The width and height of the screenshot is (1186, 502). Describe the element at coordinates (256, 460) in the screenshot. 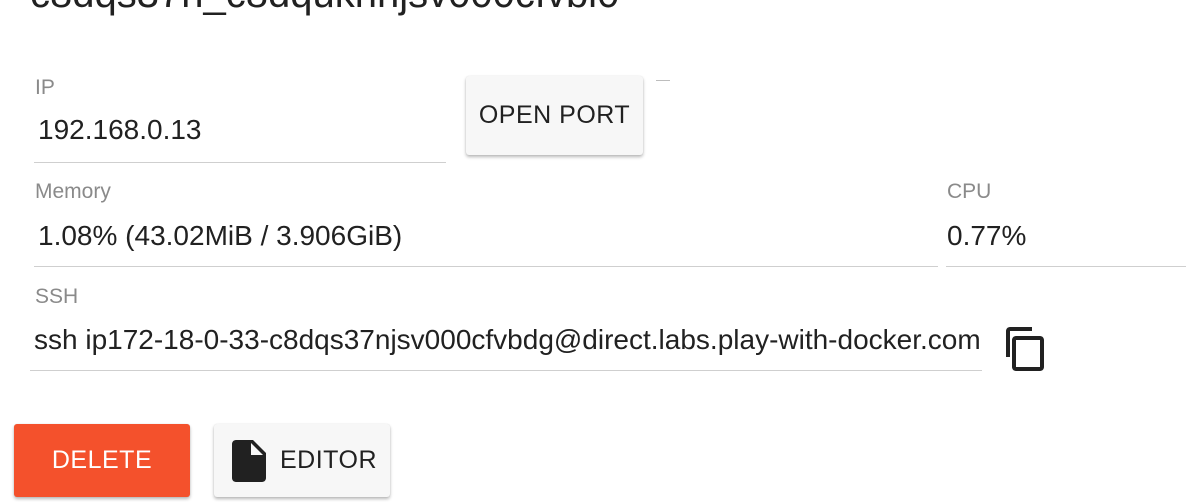

I see `file-icon` at that location.